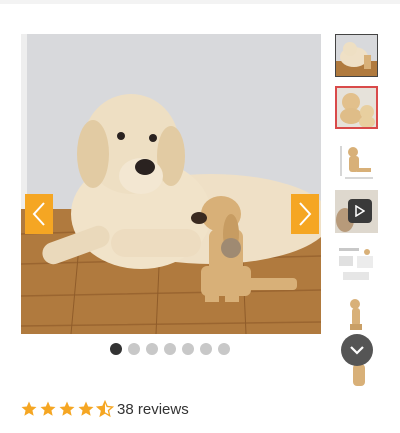  I want to click on thumb-dog-photo, so click(356, 55).